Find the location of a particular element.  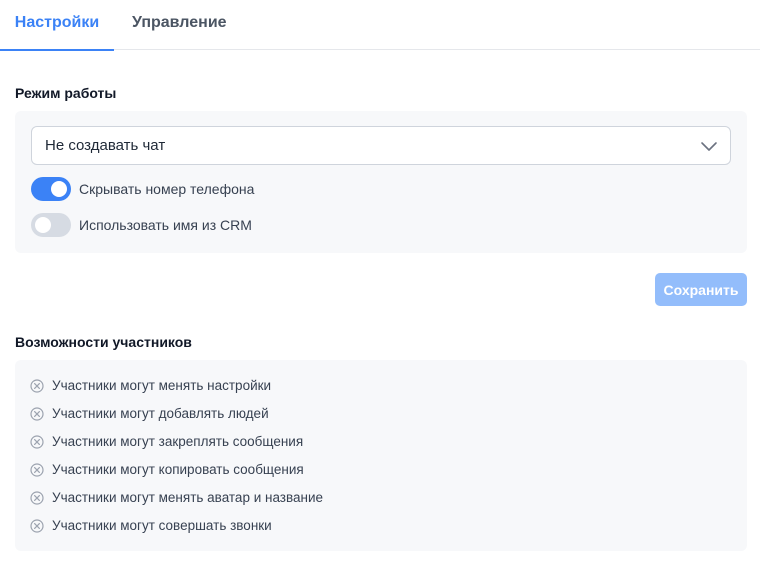

toggle-row-hide-phone: Скрывать номер телефона is located at coordinates (231, 189).